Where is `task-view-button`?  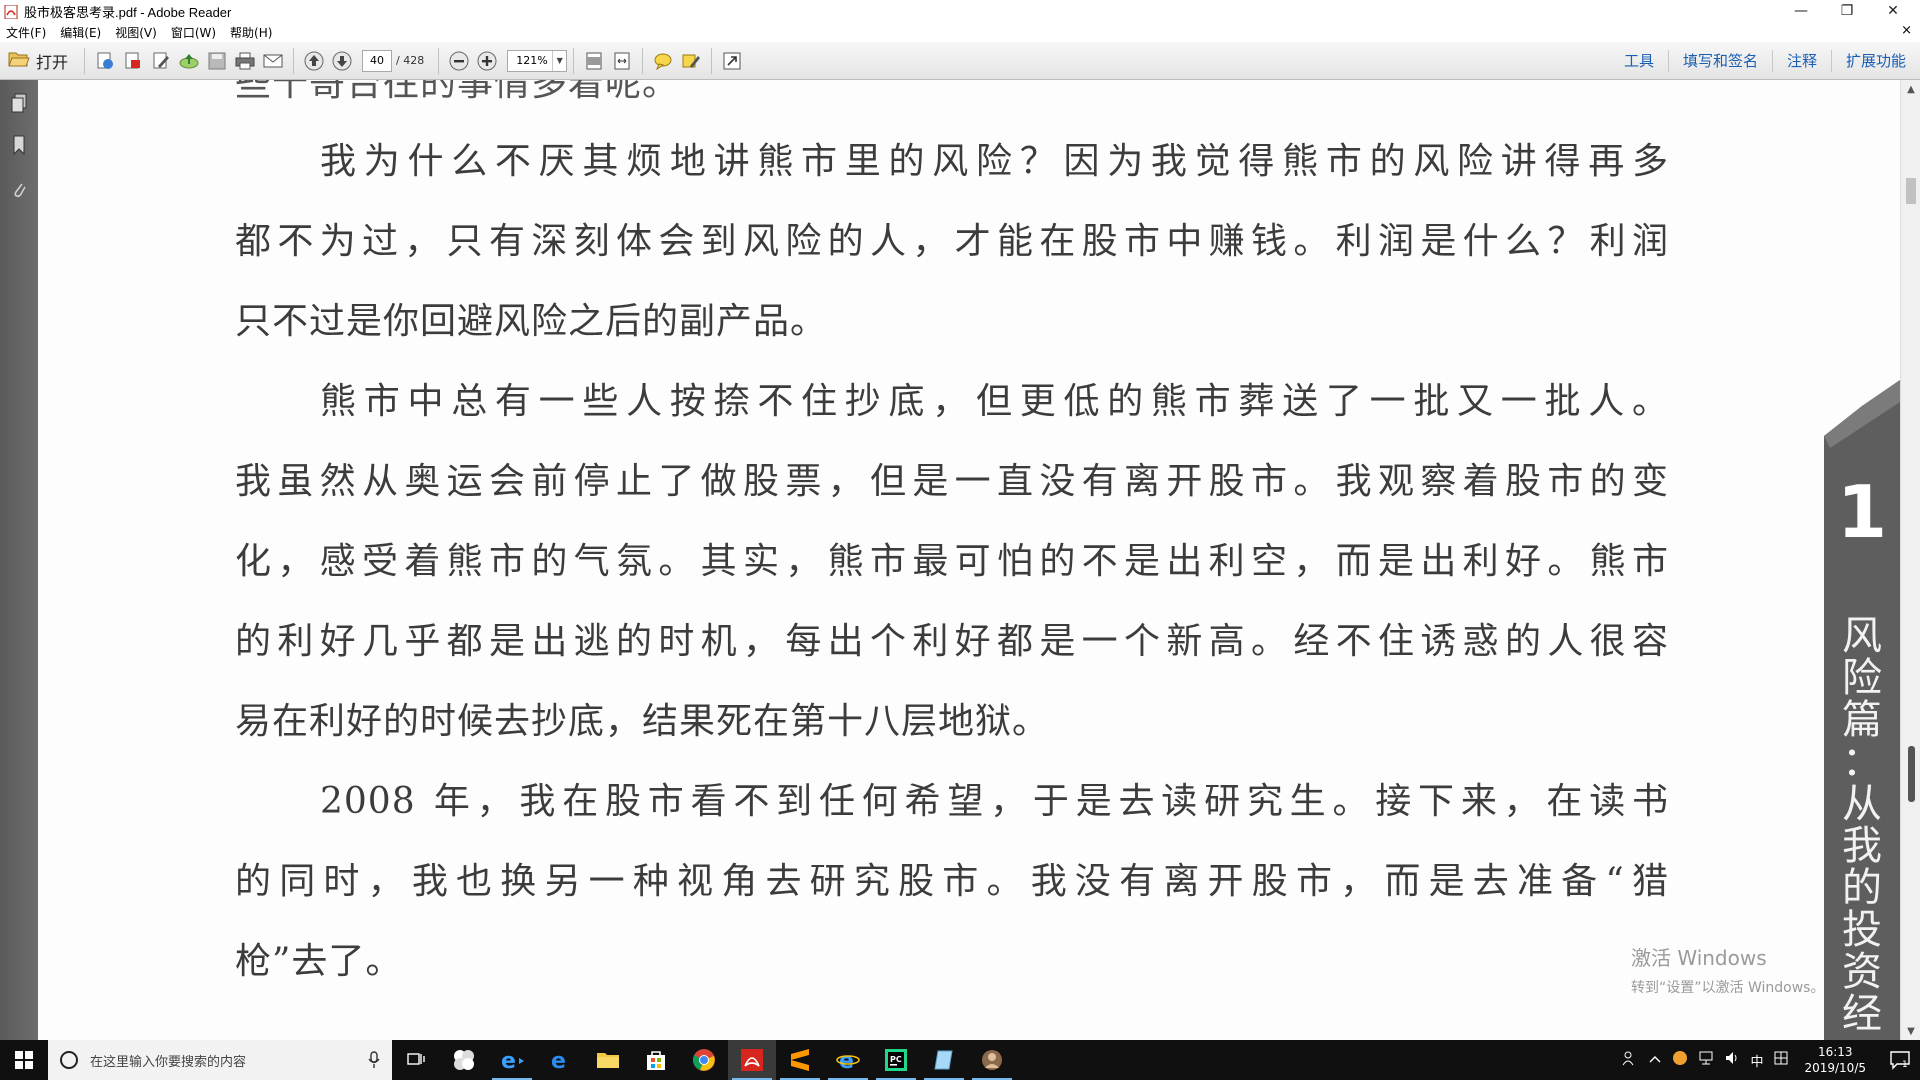 task-view-button is located at coordinates (416, 1060).